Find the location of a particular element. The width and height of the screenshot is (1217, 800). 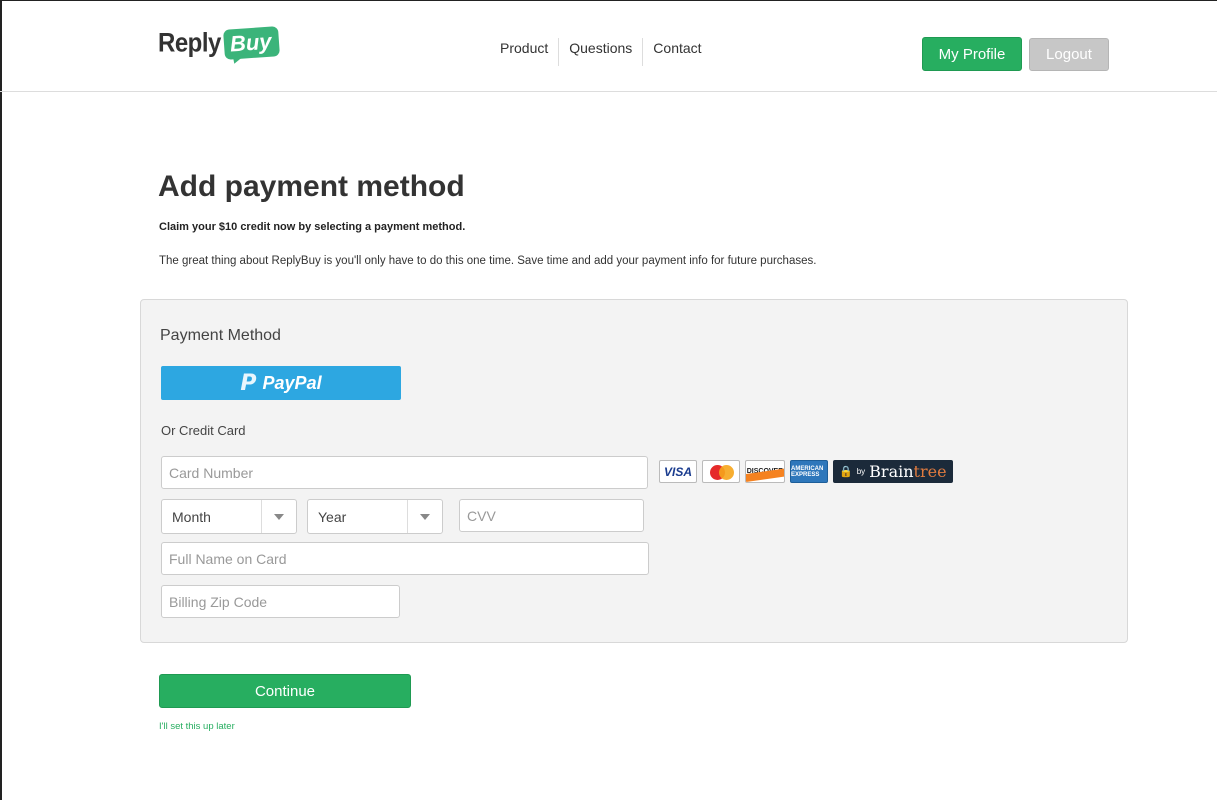

page-title: Add payment method is located at coordinates (311, 186).